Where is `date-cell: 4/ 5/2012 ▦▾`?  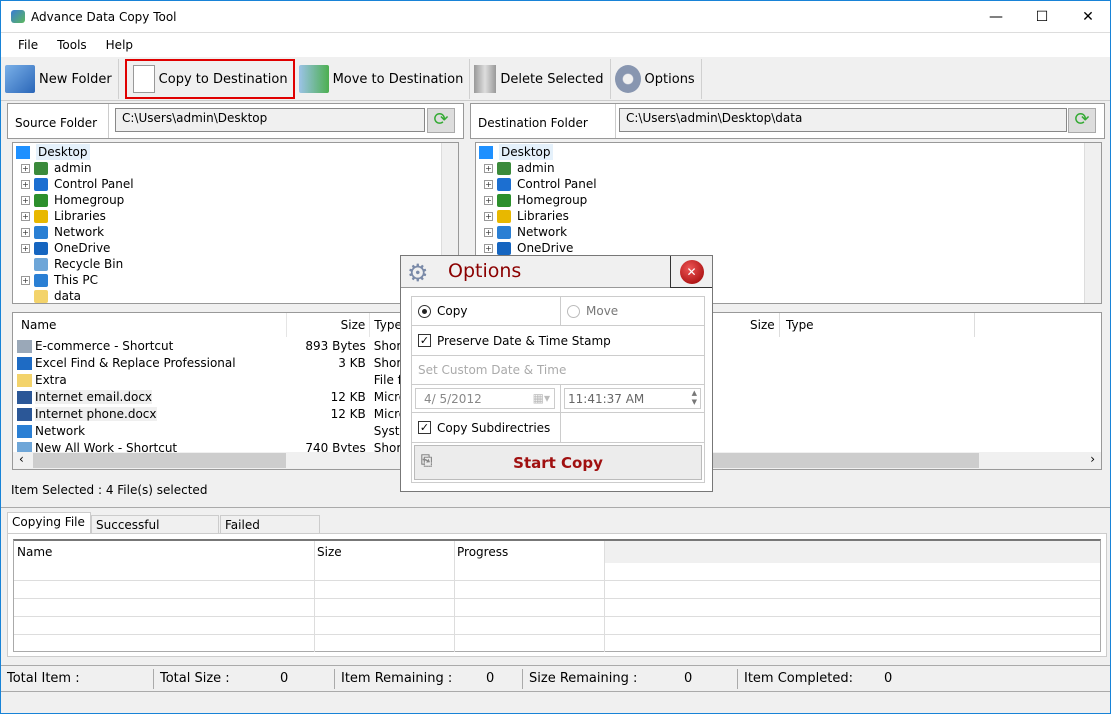
date-cell: 4/ 5/2012 ▦▾ is located at coordinates (486, 398).